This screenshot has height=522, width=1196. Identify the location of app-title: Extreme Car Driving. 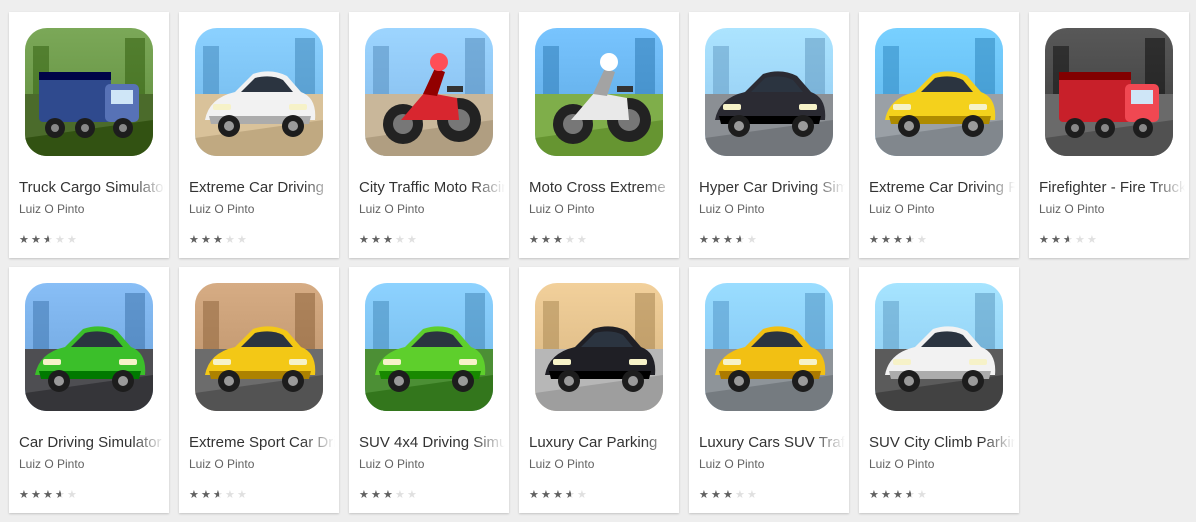
(262, 188).